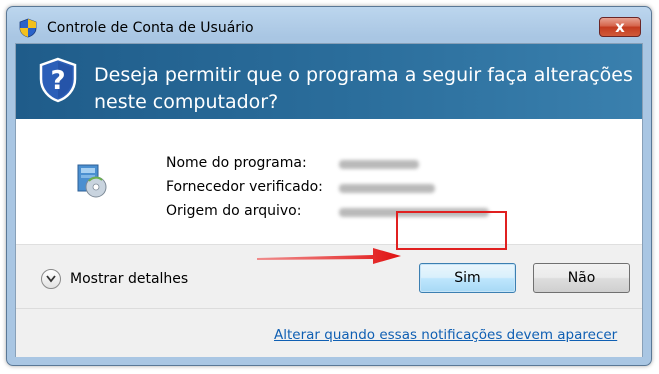  I want to click on origin-label: Origem do arquivo:, so click(234, 211).